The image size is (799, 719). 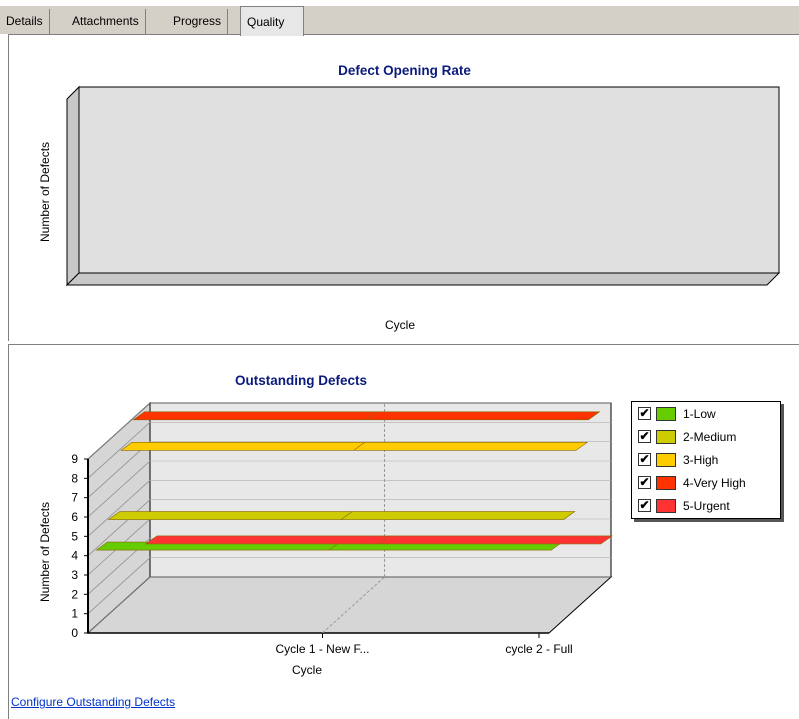 What do you see at coordinates (378, 540) in the screenshot?
I see `series-ribbon-5-urgent` at bounding box center [378, 540].